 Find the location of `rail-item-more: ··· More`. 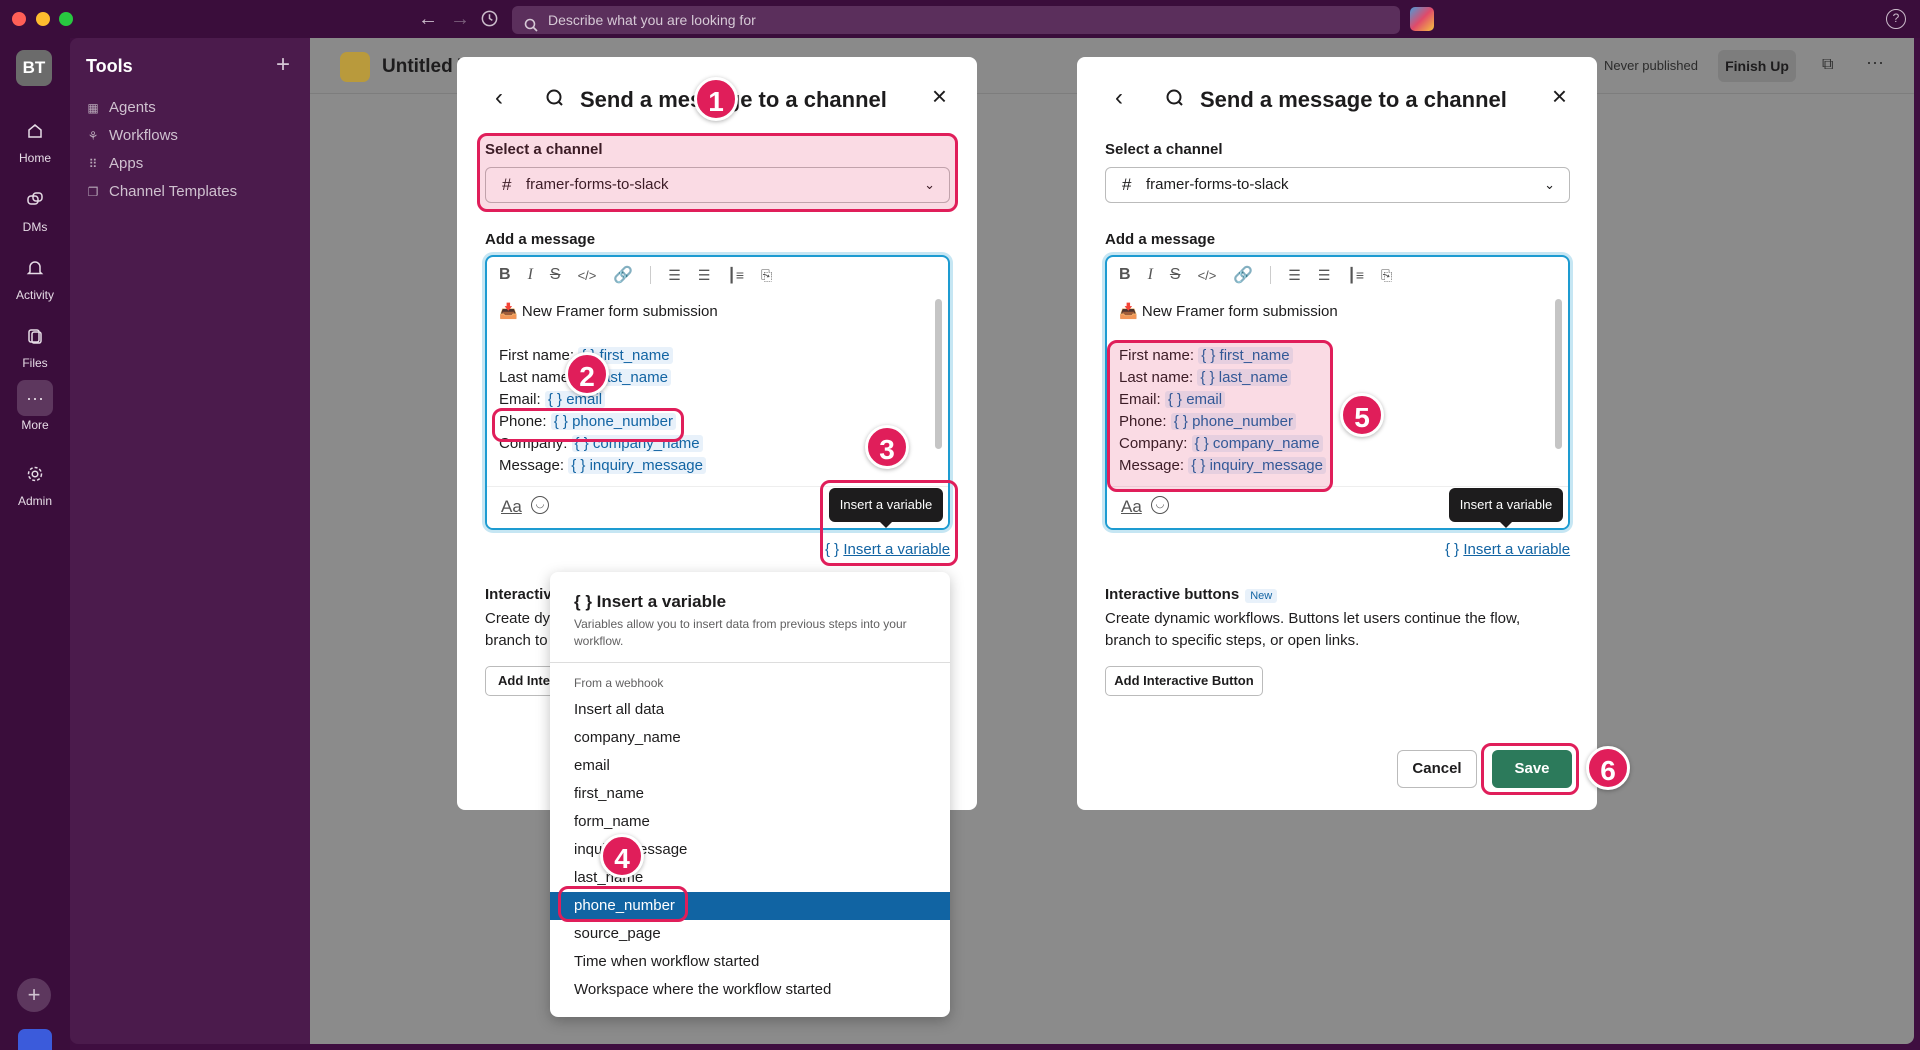

rail-item-more: ··· More is located at coordinates (35, 406).